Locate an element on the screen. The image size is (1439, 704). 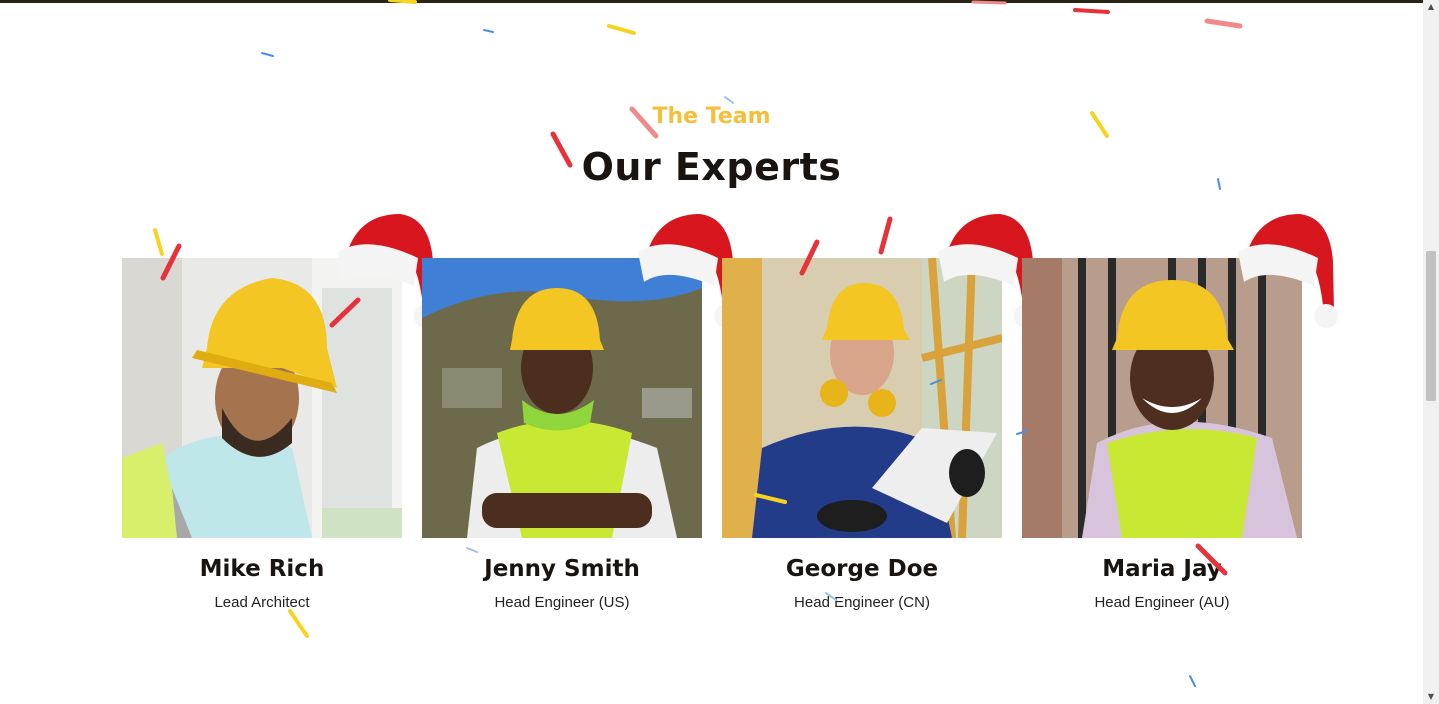
page-scrollbar: ▲ ▼ is located at coordinates (1431, 352).